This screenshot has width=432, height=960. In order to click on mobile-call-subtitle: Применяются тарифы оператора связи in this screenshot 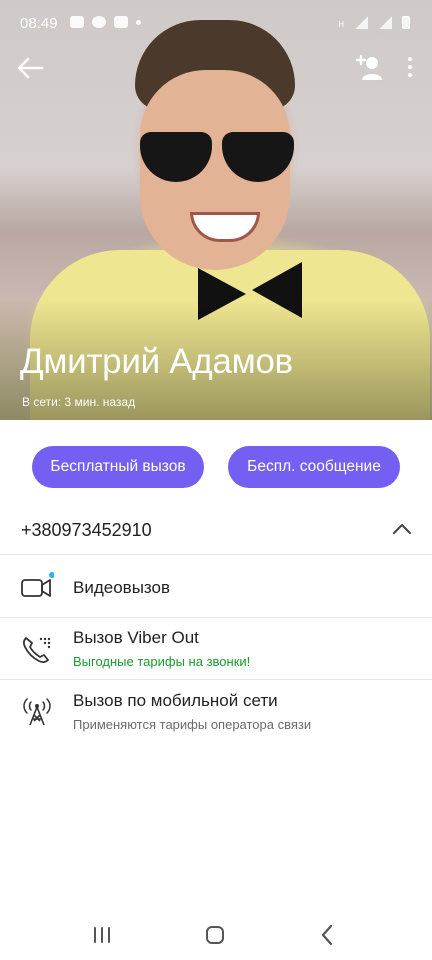, I will do `click(192, 724)`.